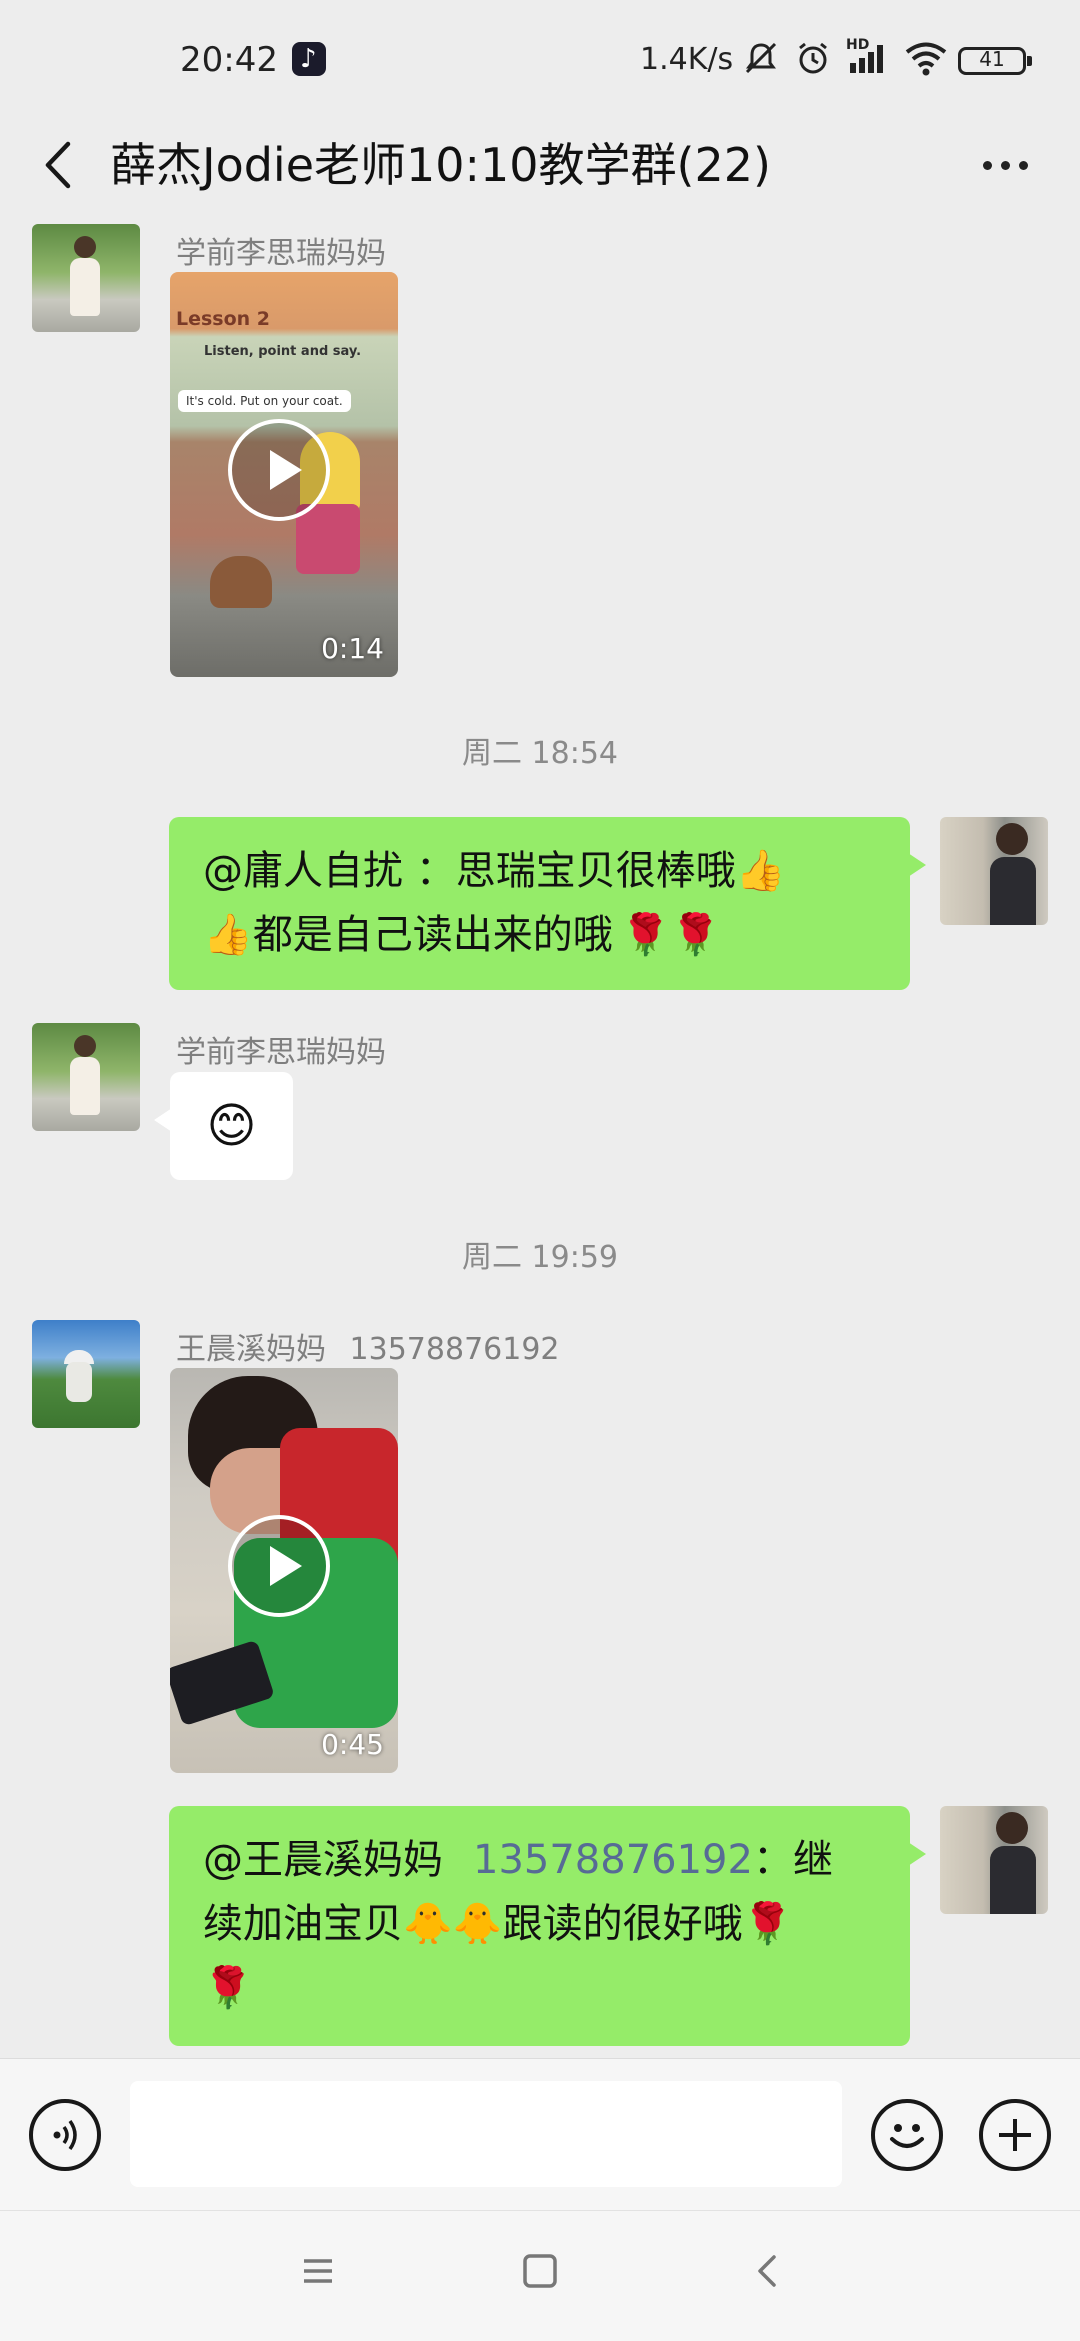  I want to click on status-time: 20:42, so click(229, 60).